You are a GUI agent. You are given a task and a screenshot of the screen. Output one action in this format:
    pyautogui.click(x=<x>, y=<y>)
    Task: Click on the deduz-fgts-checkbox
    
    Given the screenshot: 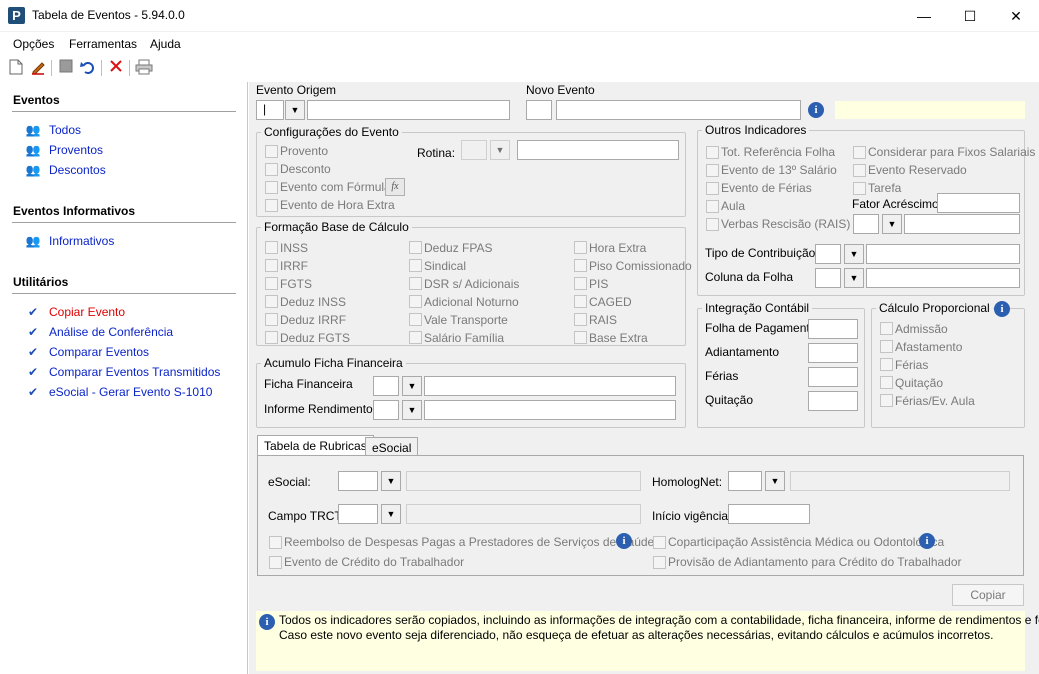 What is the action you would take?
    pyautogui.click(x=271, y=337)
    